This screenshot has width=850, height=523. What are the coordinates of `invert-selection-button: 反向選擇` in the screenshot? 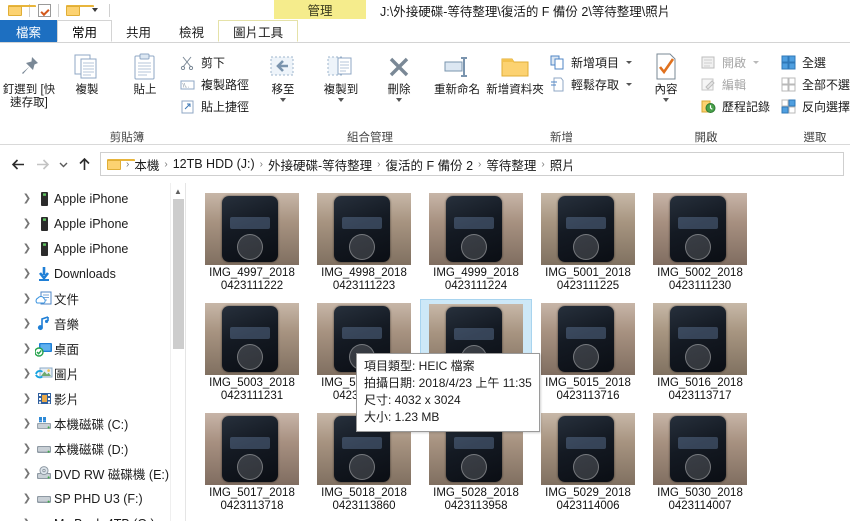 It's located at (812, 106).